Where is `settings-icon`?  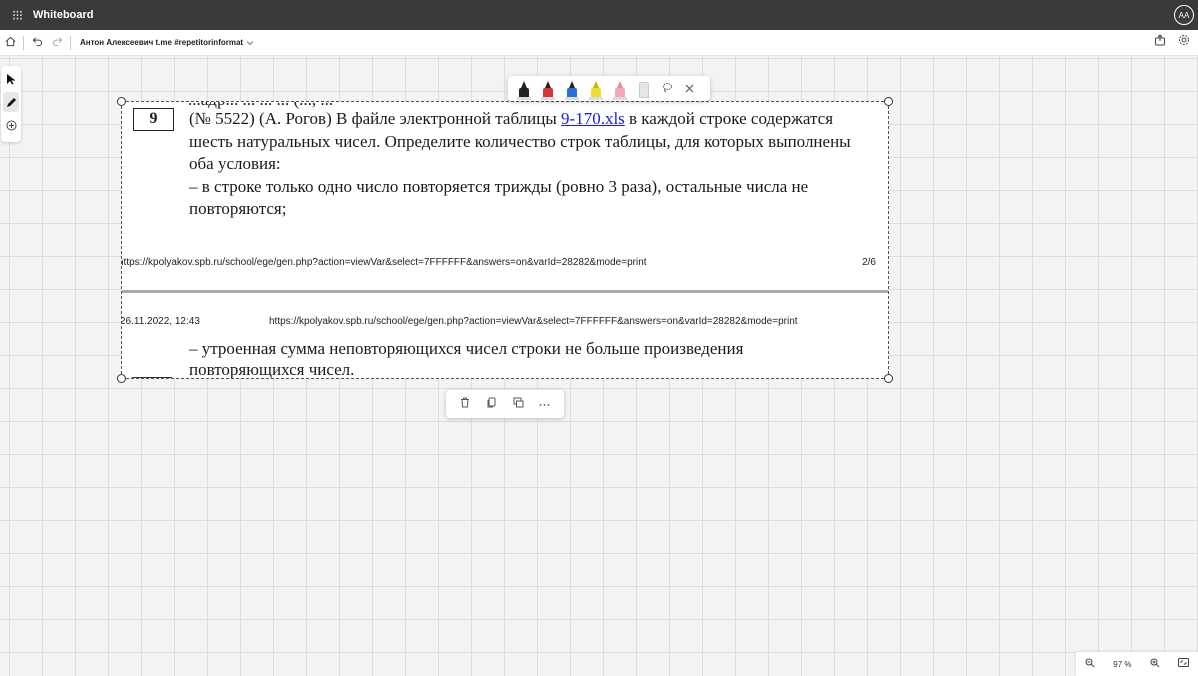 settings-icon is located at coordinates (1184, 41).